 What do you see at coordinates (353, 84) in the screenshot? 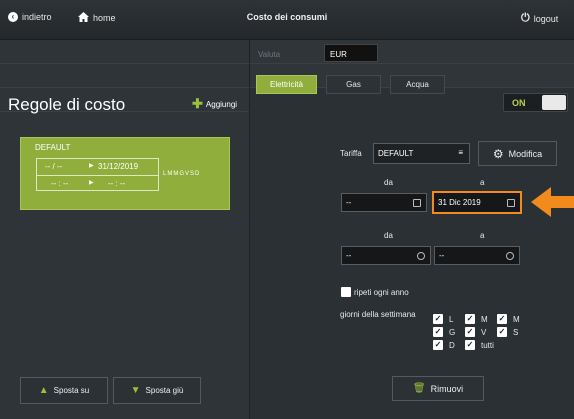
I see `tab-gas: Gas` at bounding box center [353, 84].